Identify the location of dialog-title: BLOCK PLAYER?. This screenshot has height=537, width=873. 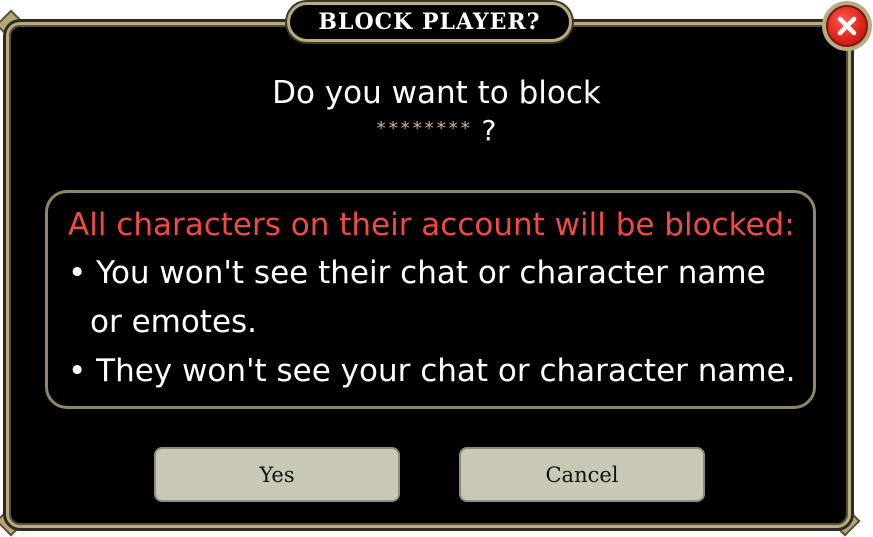
(429, 22).